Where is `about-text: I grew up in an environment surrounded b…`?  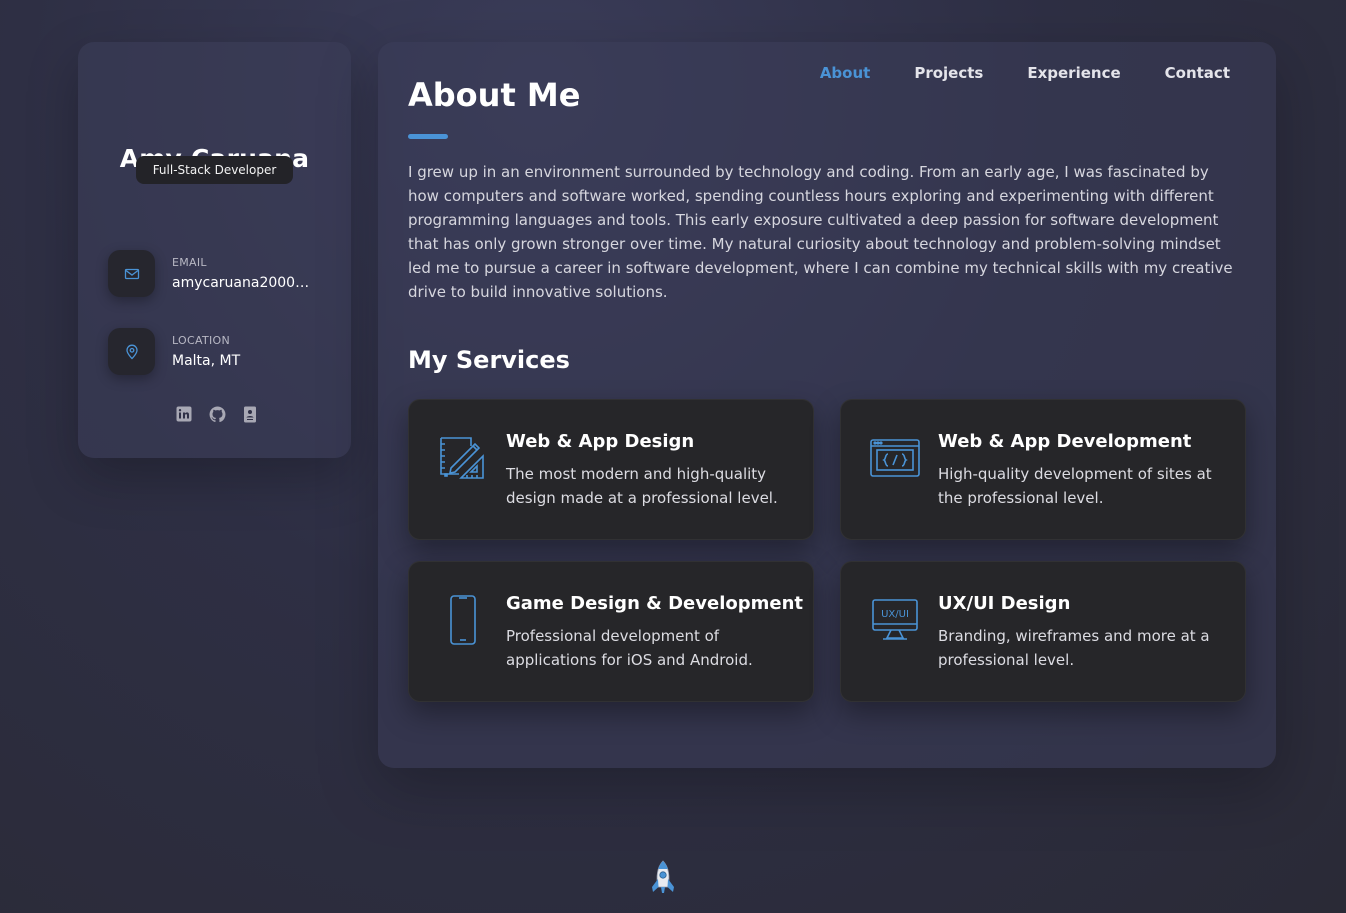
about-text: I grew up in an environment surrounded b… is located at coordinates (820, 232).